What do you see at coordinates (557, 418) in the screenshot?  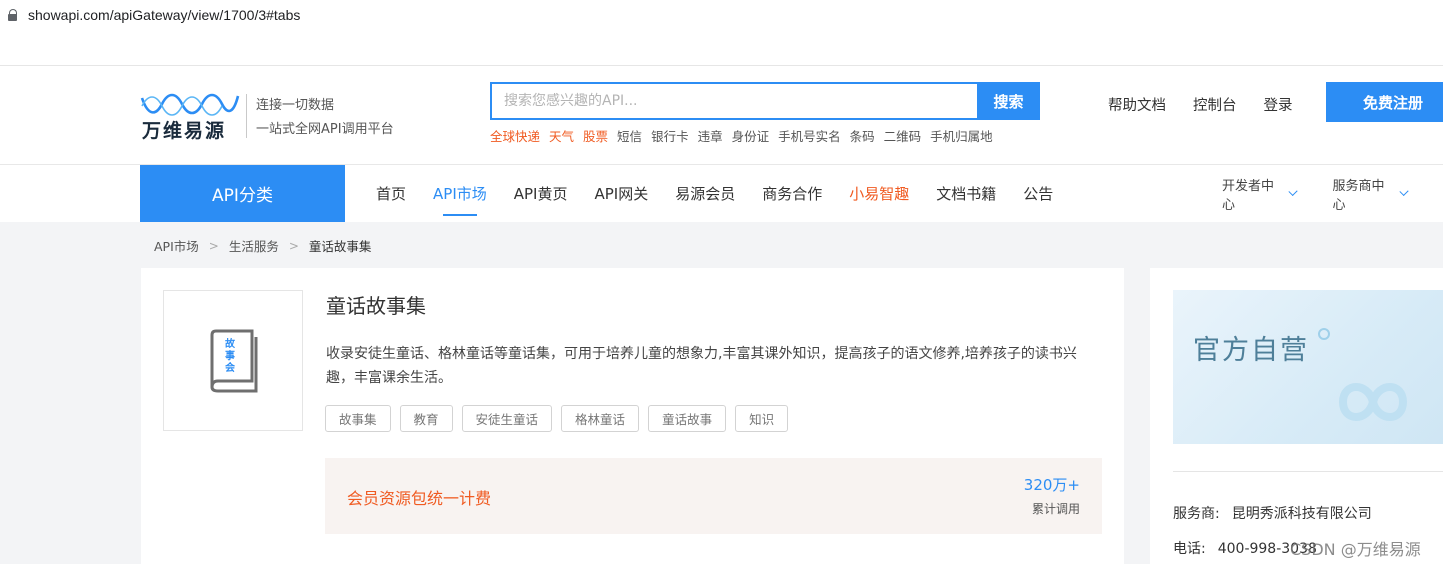 I see `product-tags: 故事集 教育 安徒生童话 格林童话 童话故事 知识` at bounding box center [557, 418].